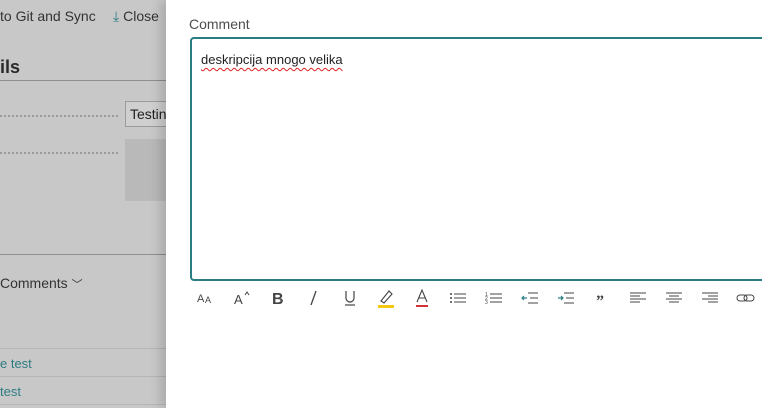 This screenshot has width=762, height=408. What do you see at coordinates (48, 16) in the screenshot?
I see `git-sync-command: to Git and Sync` at bounding box center [48, 16].